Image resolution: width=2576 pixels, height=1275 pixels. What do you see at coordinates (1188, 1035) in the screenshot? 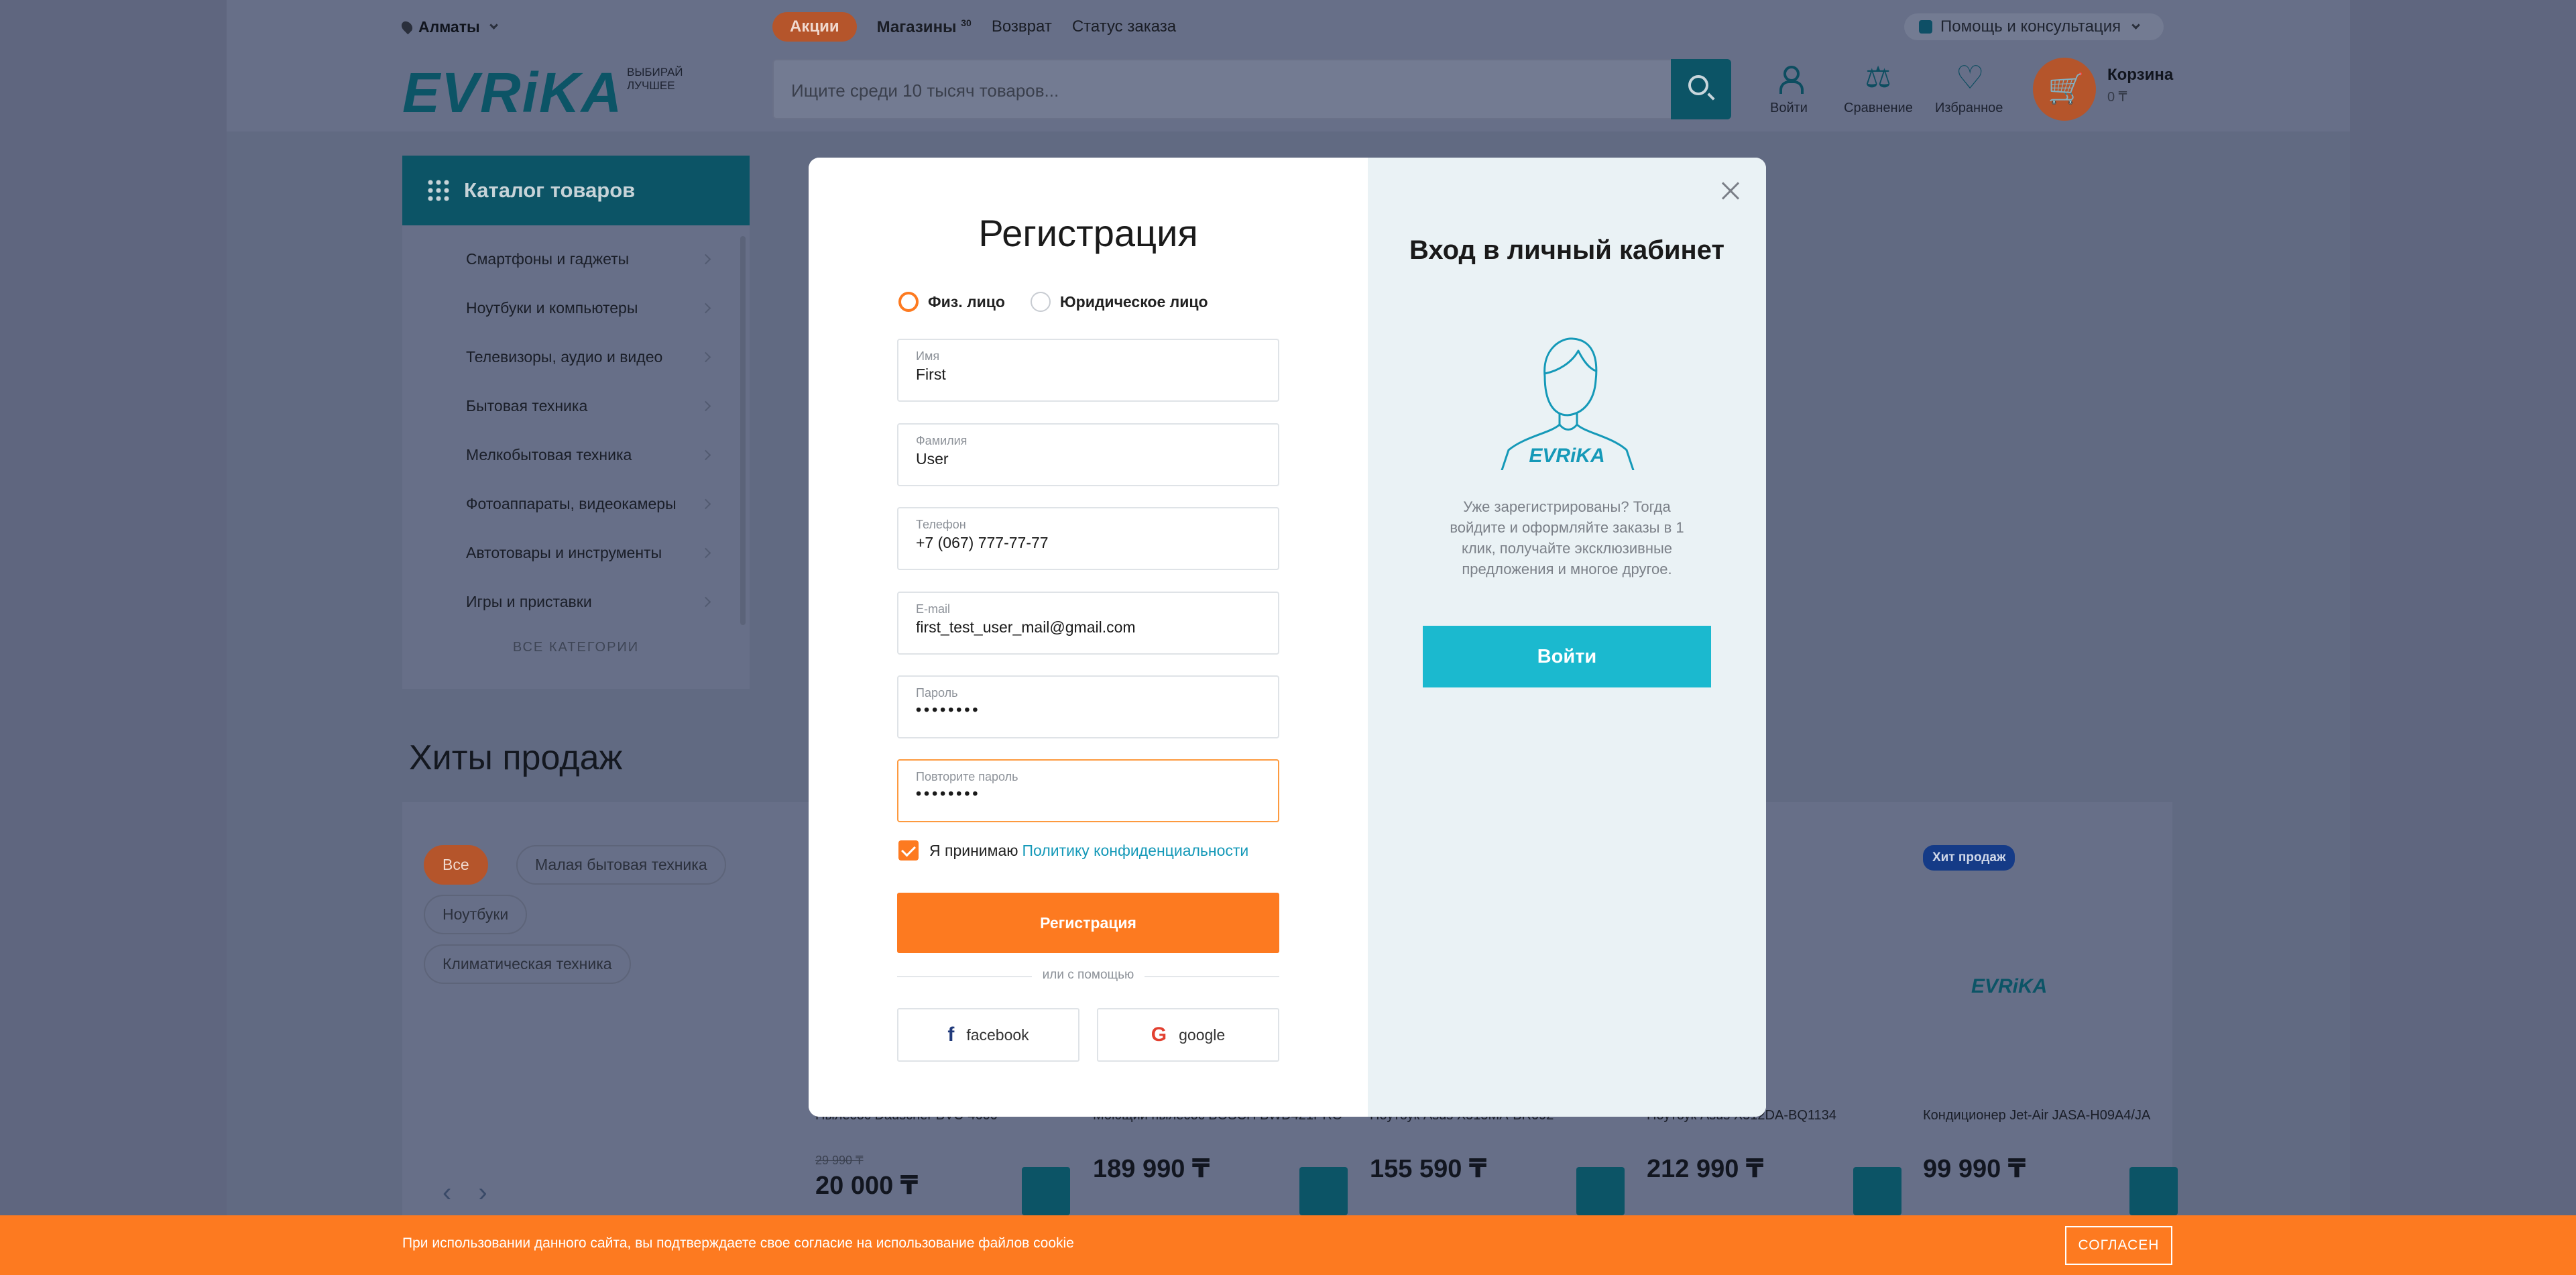
I see `google-login-button: G google` at bounding box center [1188, 1035].